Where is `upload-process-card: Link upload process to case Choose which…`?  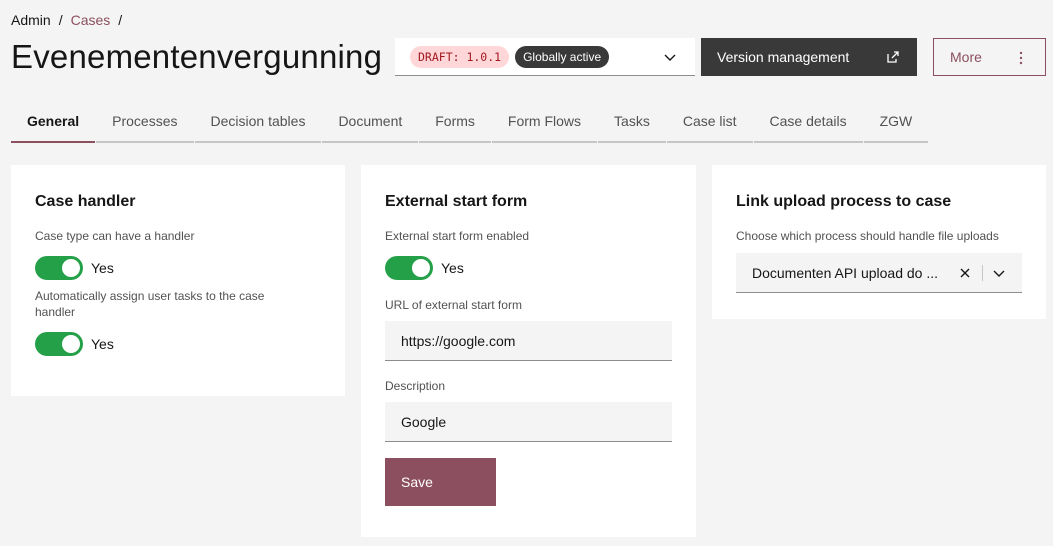 upload-process-card: Link upload process to case Choose which… is located at coordinates (879, 242).